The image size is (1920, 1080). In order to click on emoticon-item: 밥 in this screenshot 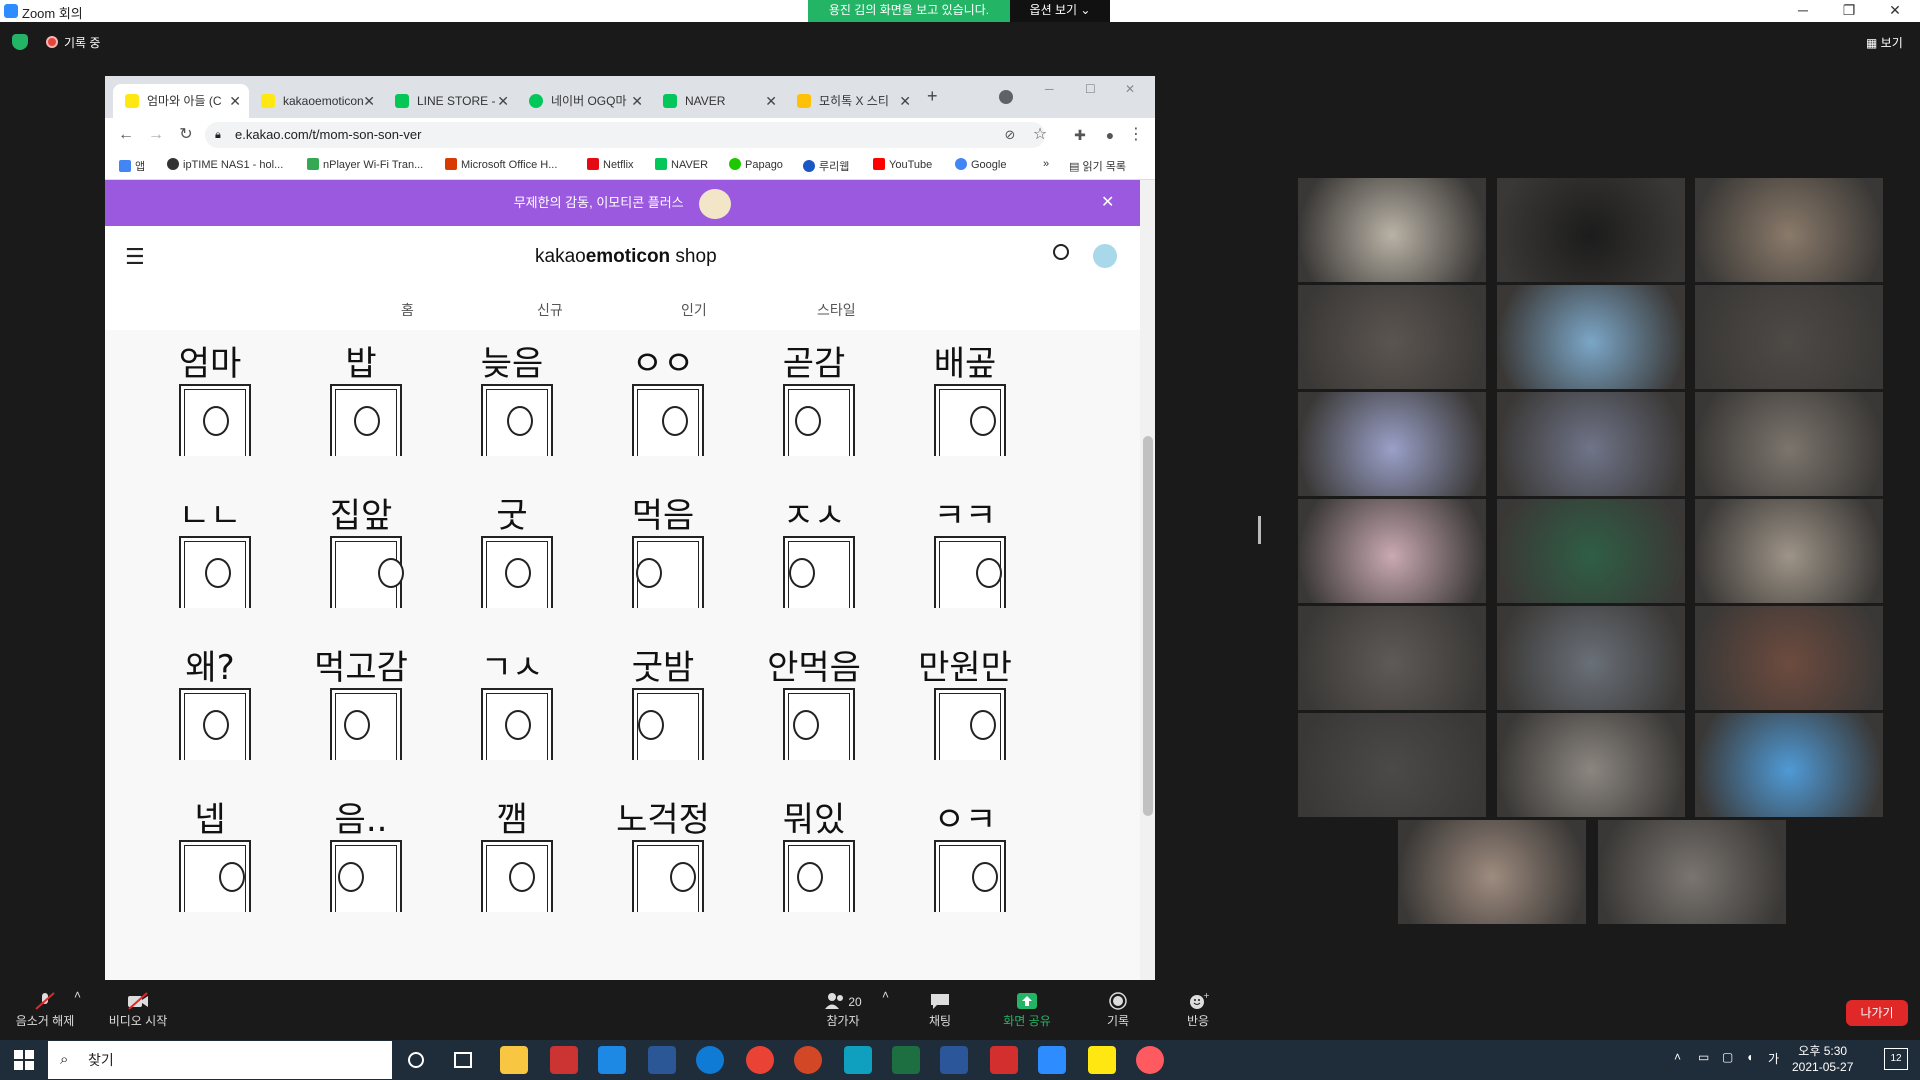, I will do `click(361, 419)`.